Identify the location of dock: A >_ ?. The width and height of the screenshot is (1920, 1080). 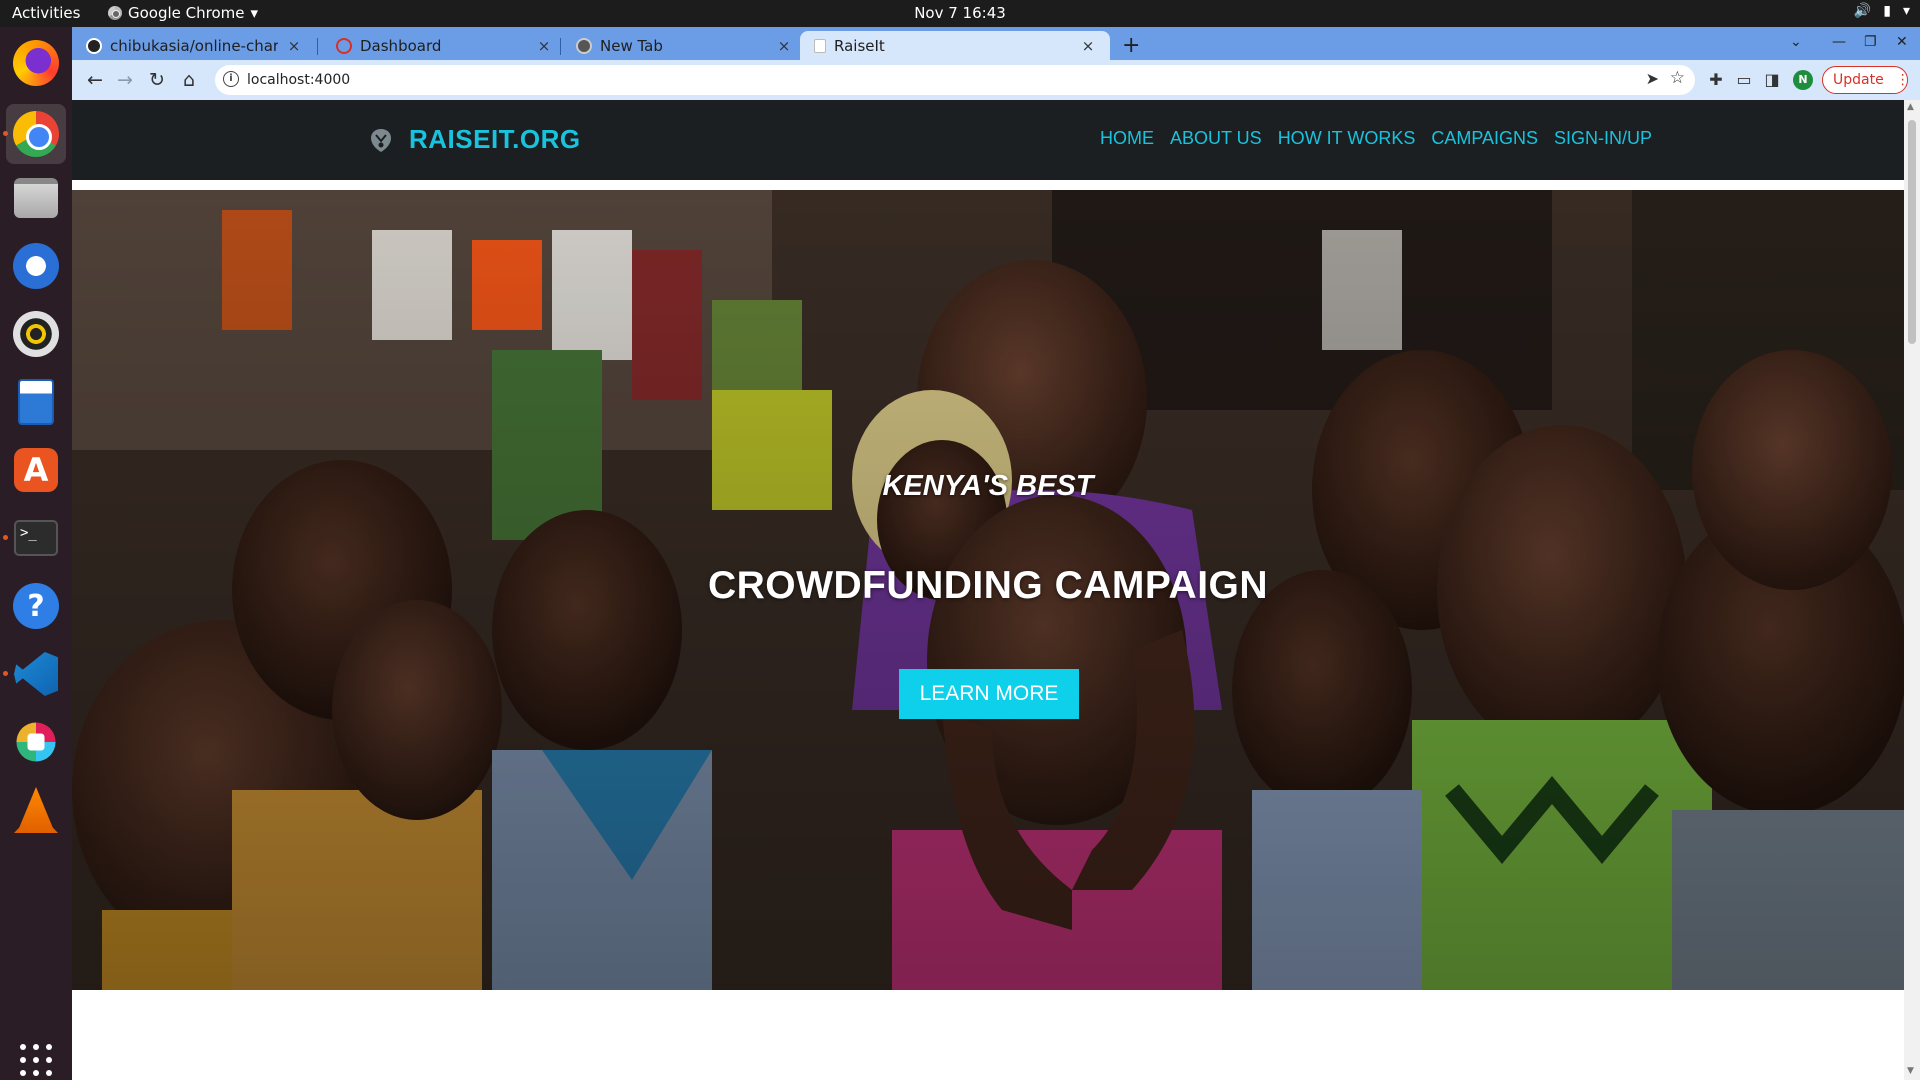
(36, 553).